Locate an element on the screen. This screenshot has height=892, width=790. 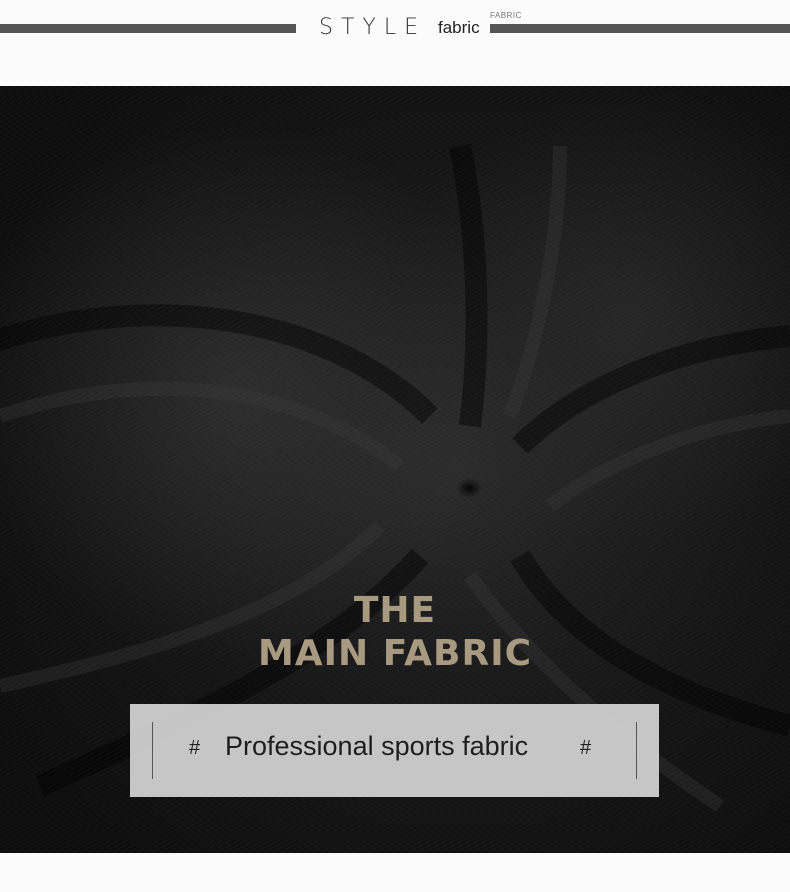
hash-left: # is located at coordinates (195, 748).